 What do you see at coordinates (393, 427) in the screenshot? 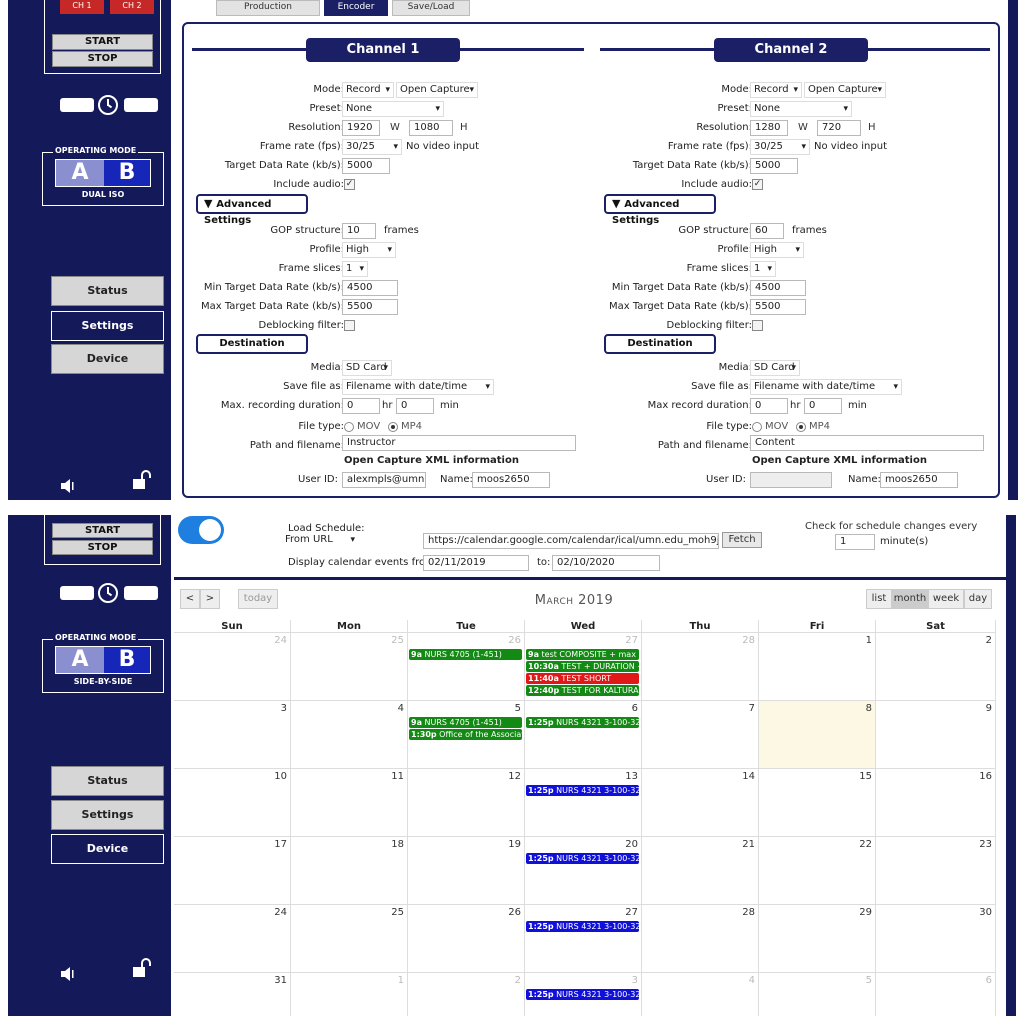
I see `ch1-mp4-radio` at bounding box center [393, 427].